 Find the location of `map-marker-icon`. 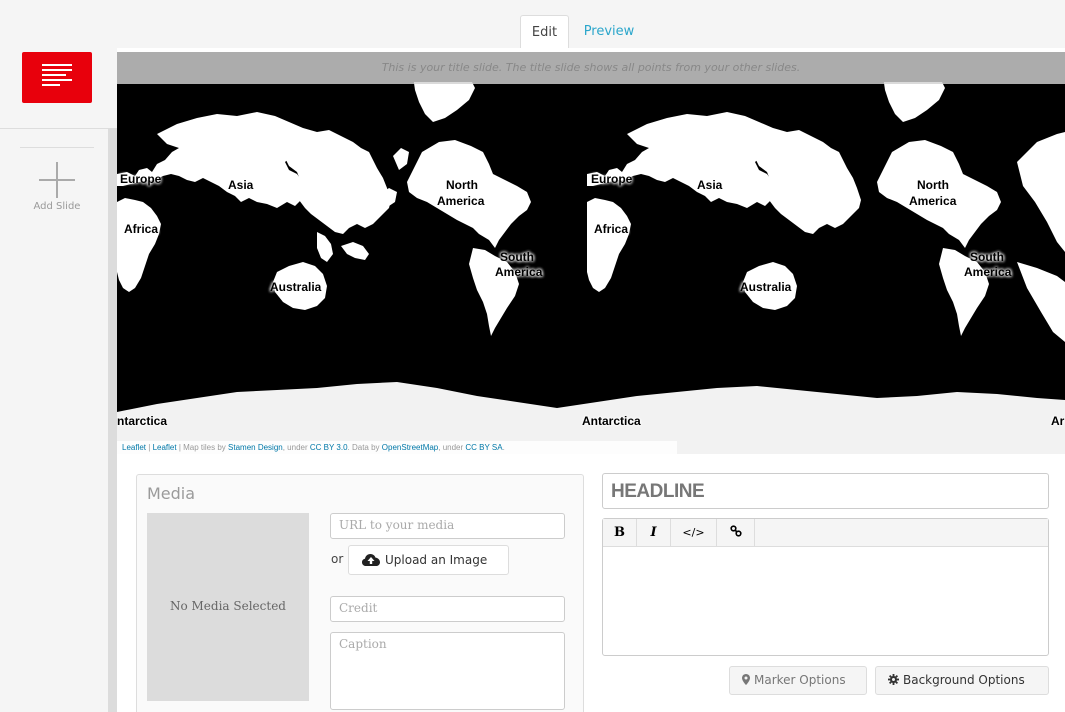

map-marker-icon is located at coordinates (746, 679).